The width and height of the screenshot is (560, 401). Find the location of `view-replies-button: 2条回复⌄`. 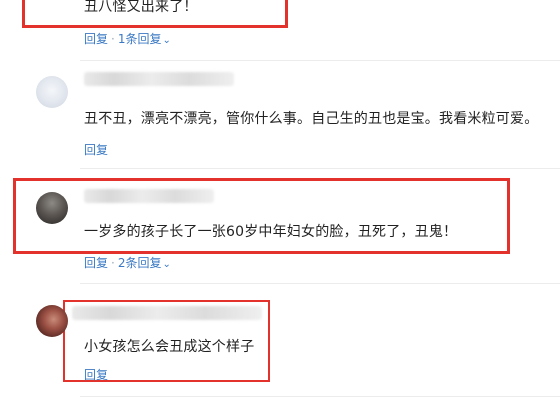

view-replies-button: 2条回复⌄ is located at coordinates (144, 263).